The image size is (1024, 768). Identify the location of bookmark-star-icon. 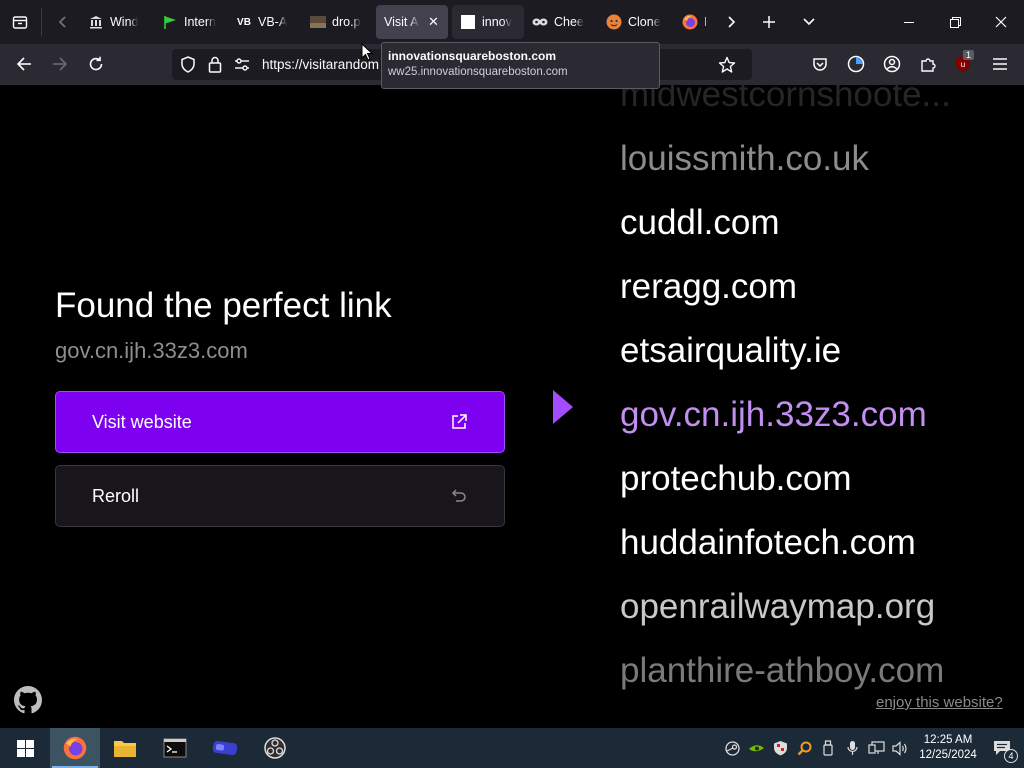
(727, 65).